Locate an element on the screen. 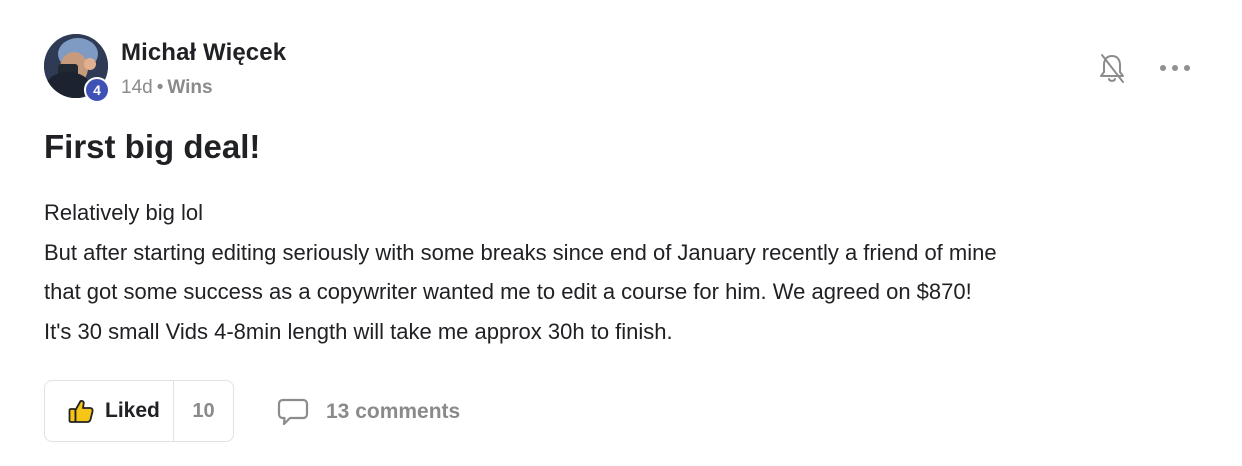  post-body-line: Relatively big lol is located at coordinates (123, 212).